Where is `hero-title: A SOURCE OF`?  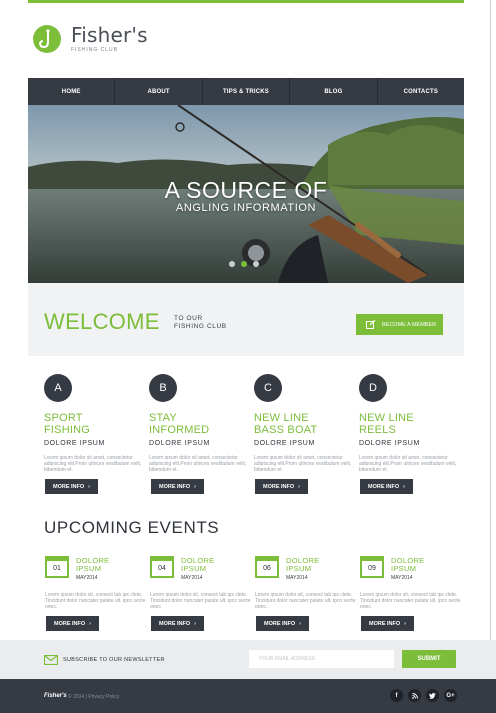 hero-title: A SOURCE OF is located at coordinates (246, 190).